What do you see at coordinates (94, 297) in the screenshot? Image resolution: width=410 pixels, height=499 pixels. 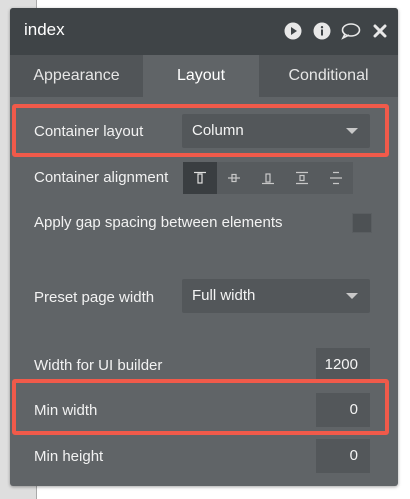 I see `preset-page-width-label: Preset page width` at bounding box center [94, 297].